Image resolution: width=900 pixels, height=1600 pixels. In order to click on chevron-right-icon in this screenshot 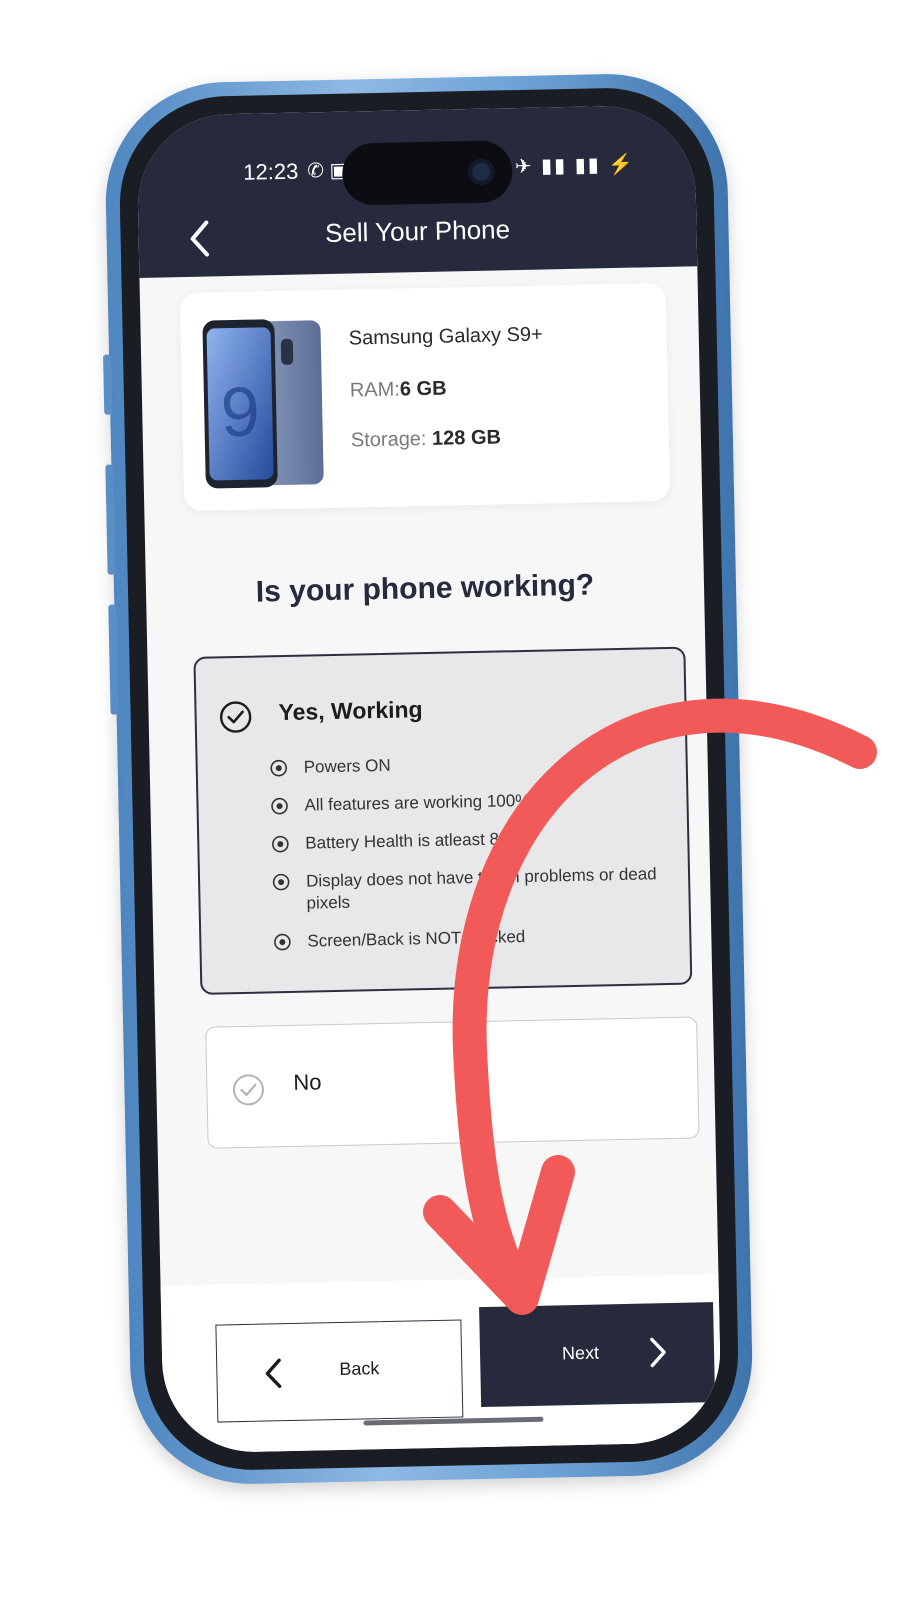, I will do `click(658, 1352)`.